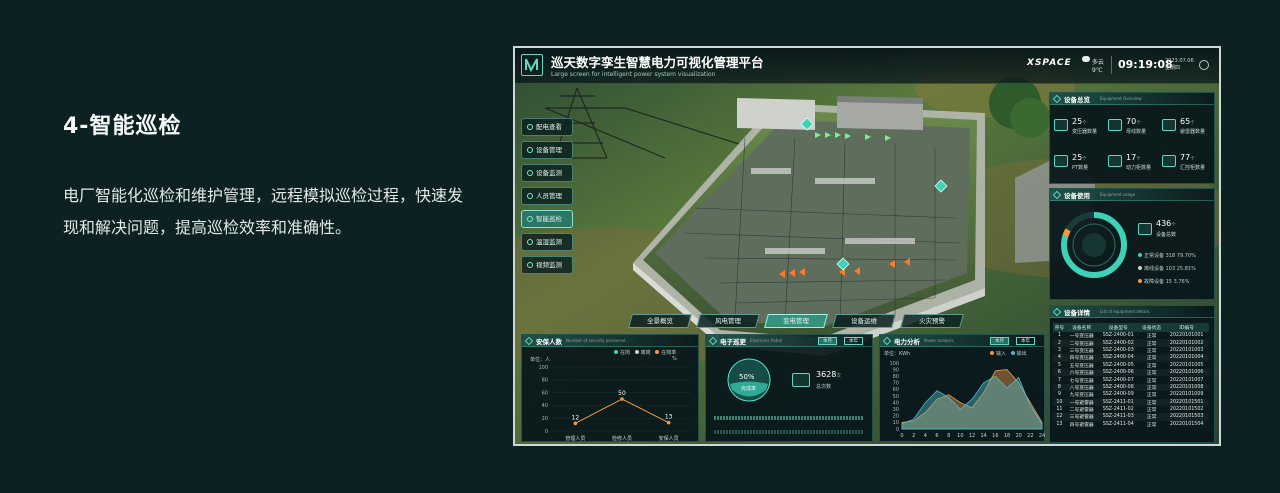  Describe the element at coordinates (1131, 365) in the screenshot. I see `table-row: 5 五号变压器 SSZ-2400-05 正常 20220101005` at that location.